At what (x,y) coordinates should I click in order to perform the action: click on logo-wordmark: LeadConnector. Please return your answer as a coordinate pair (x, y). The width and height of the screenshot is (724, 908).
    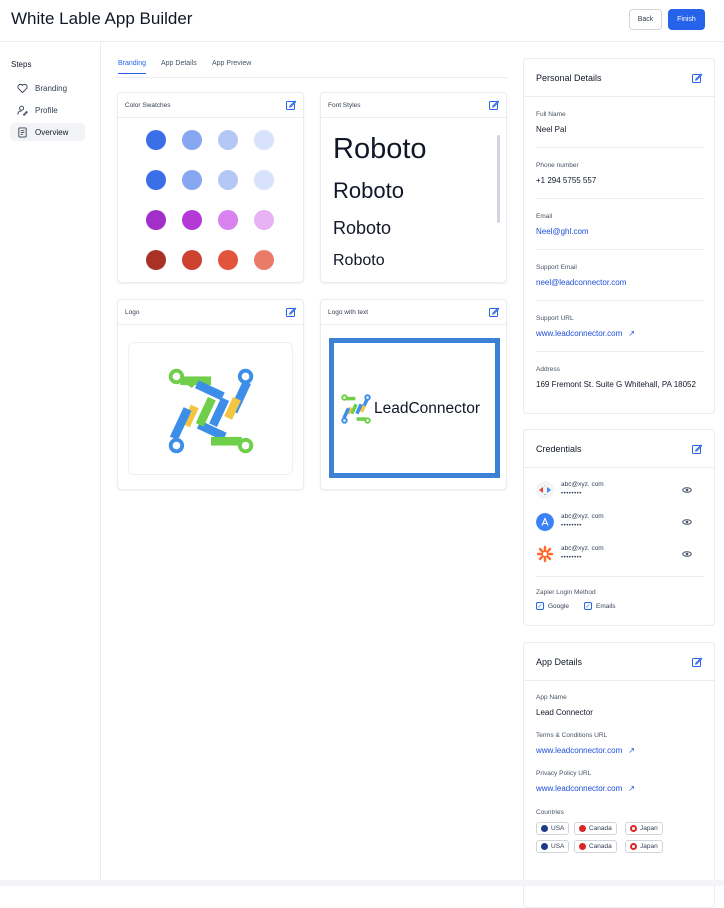
    Looking at the image, I should click on (427, 408).